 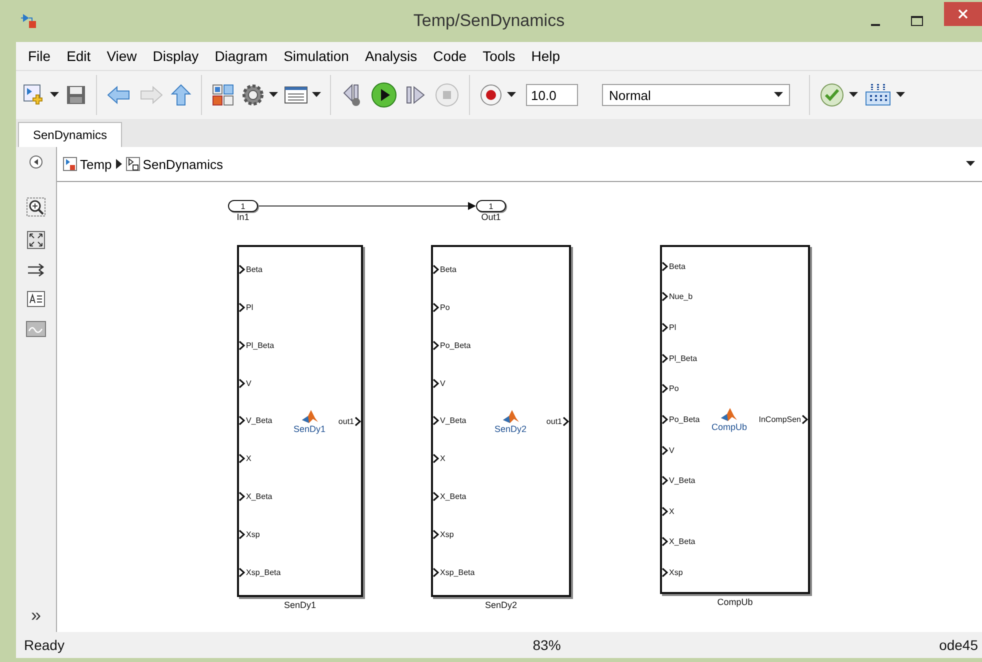 What do you see at coordinates (36, 329) in the screenshot?
I see `image-icon` at bounding box center [36, 329].